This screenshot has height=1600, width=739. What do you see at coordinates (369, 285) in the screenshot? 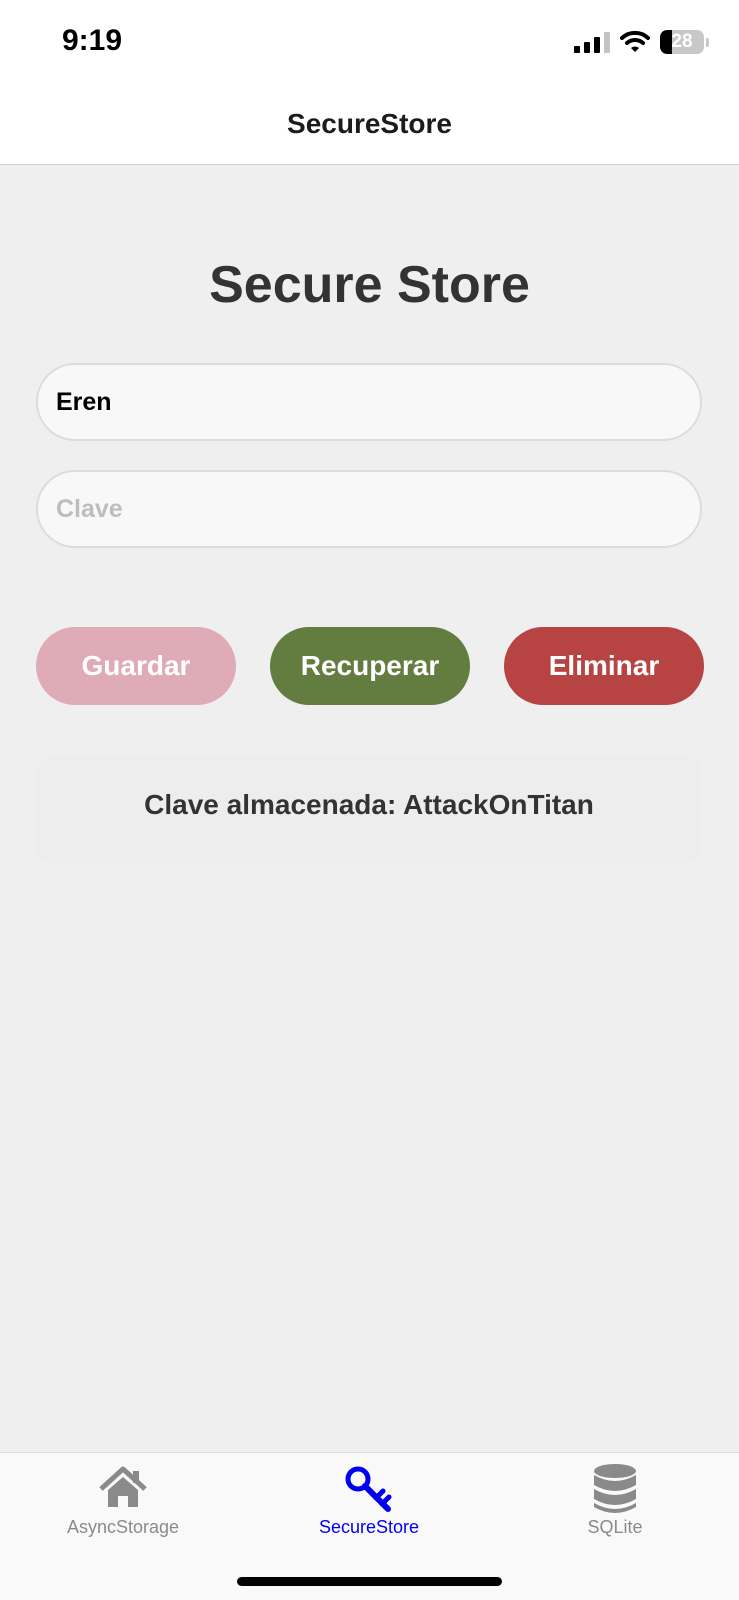
I see `page-title: Secure Store` at bounding box center [369, 285].